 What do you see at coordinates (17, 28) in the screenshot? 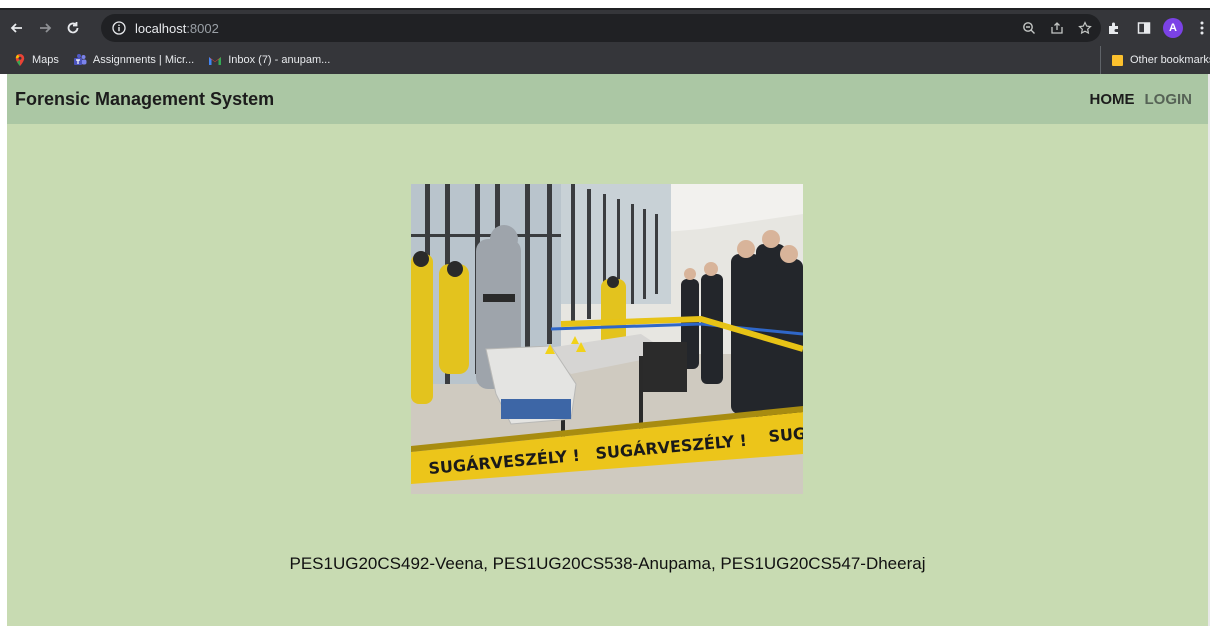
I see `back-icon` at bounding box center [17, 28].